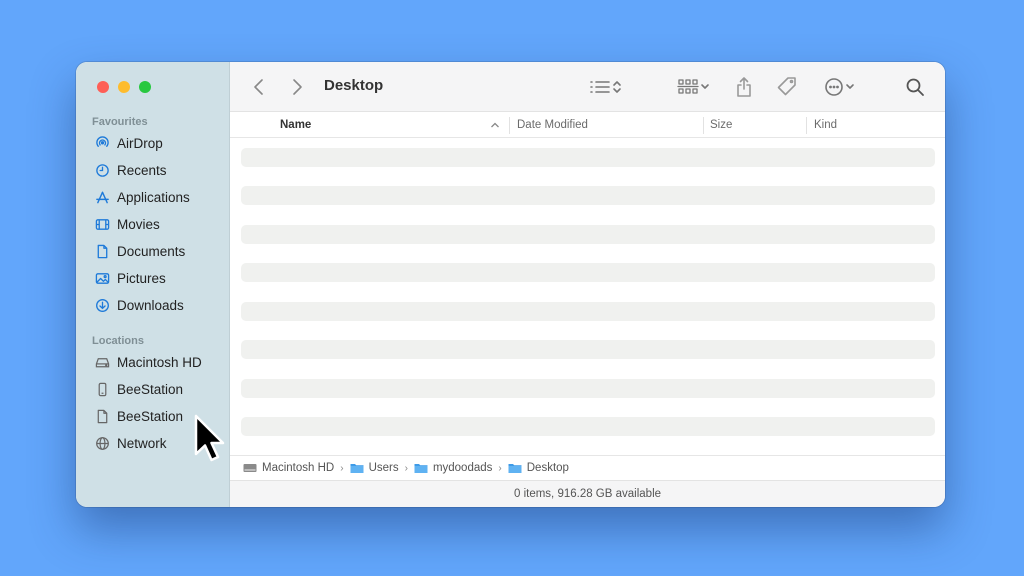  I want to click on sidebar-item-pictures: Pictures, so click(153, 278).